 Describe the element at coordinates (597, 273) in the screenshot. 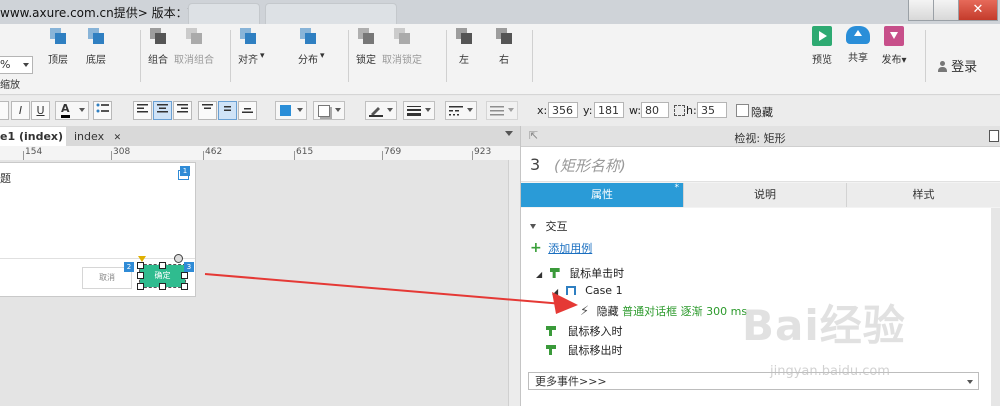

I see `event-label: 鼠标单击时` at that location.